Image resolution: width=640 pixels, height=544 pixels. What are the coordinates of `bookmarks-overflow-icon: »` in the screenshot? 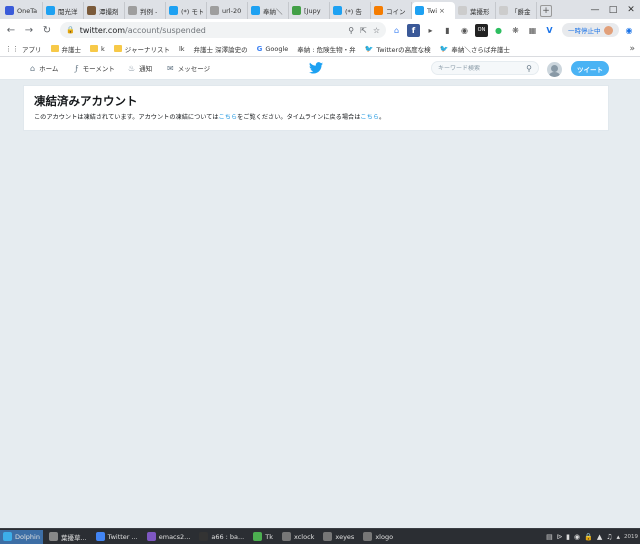 It's located at (632, 49).